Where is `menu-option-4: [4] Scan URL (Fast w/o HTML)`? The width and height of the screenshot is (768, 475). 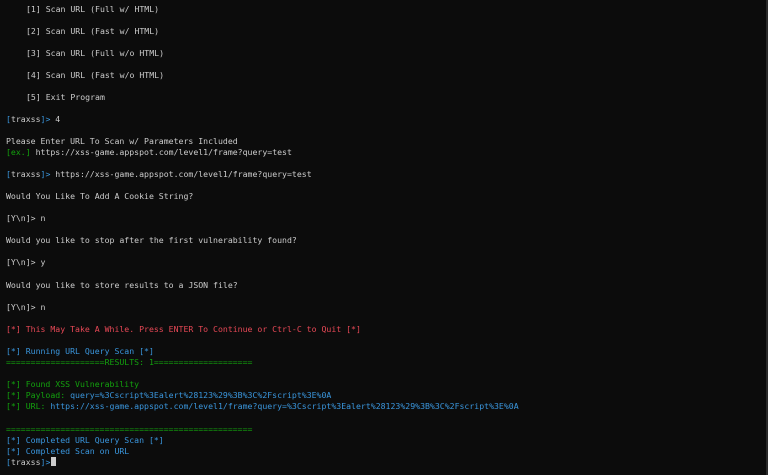
menu-option-4: [4] Scan URL (Fast w/o HTML) is located at coordinates (95, 75).